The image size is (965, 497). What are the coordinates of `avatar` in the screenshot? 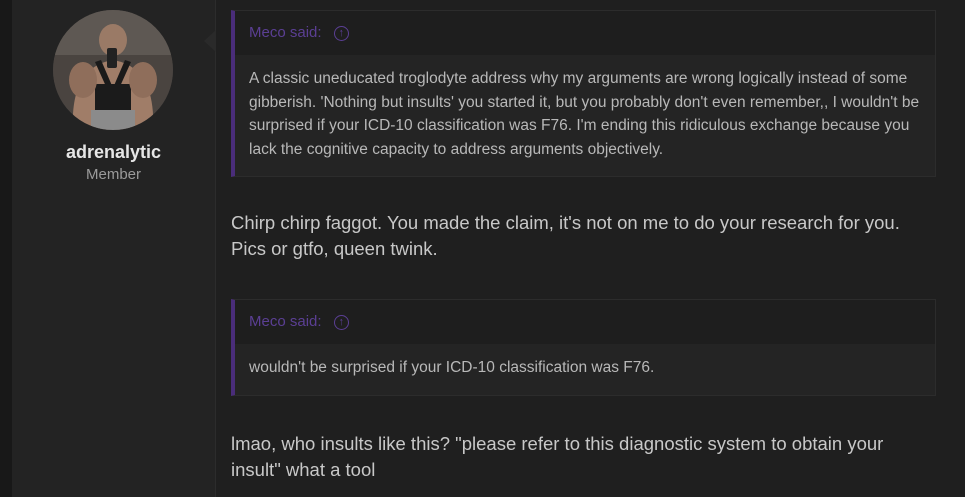 It's located at (113, 70).